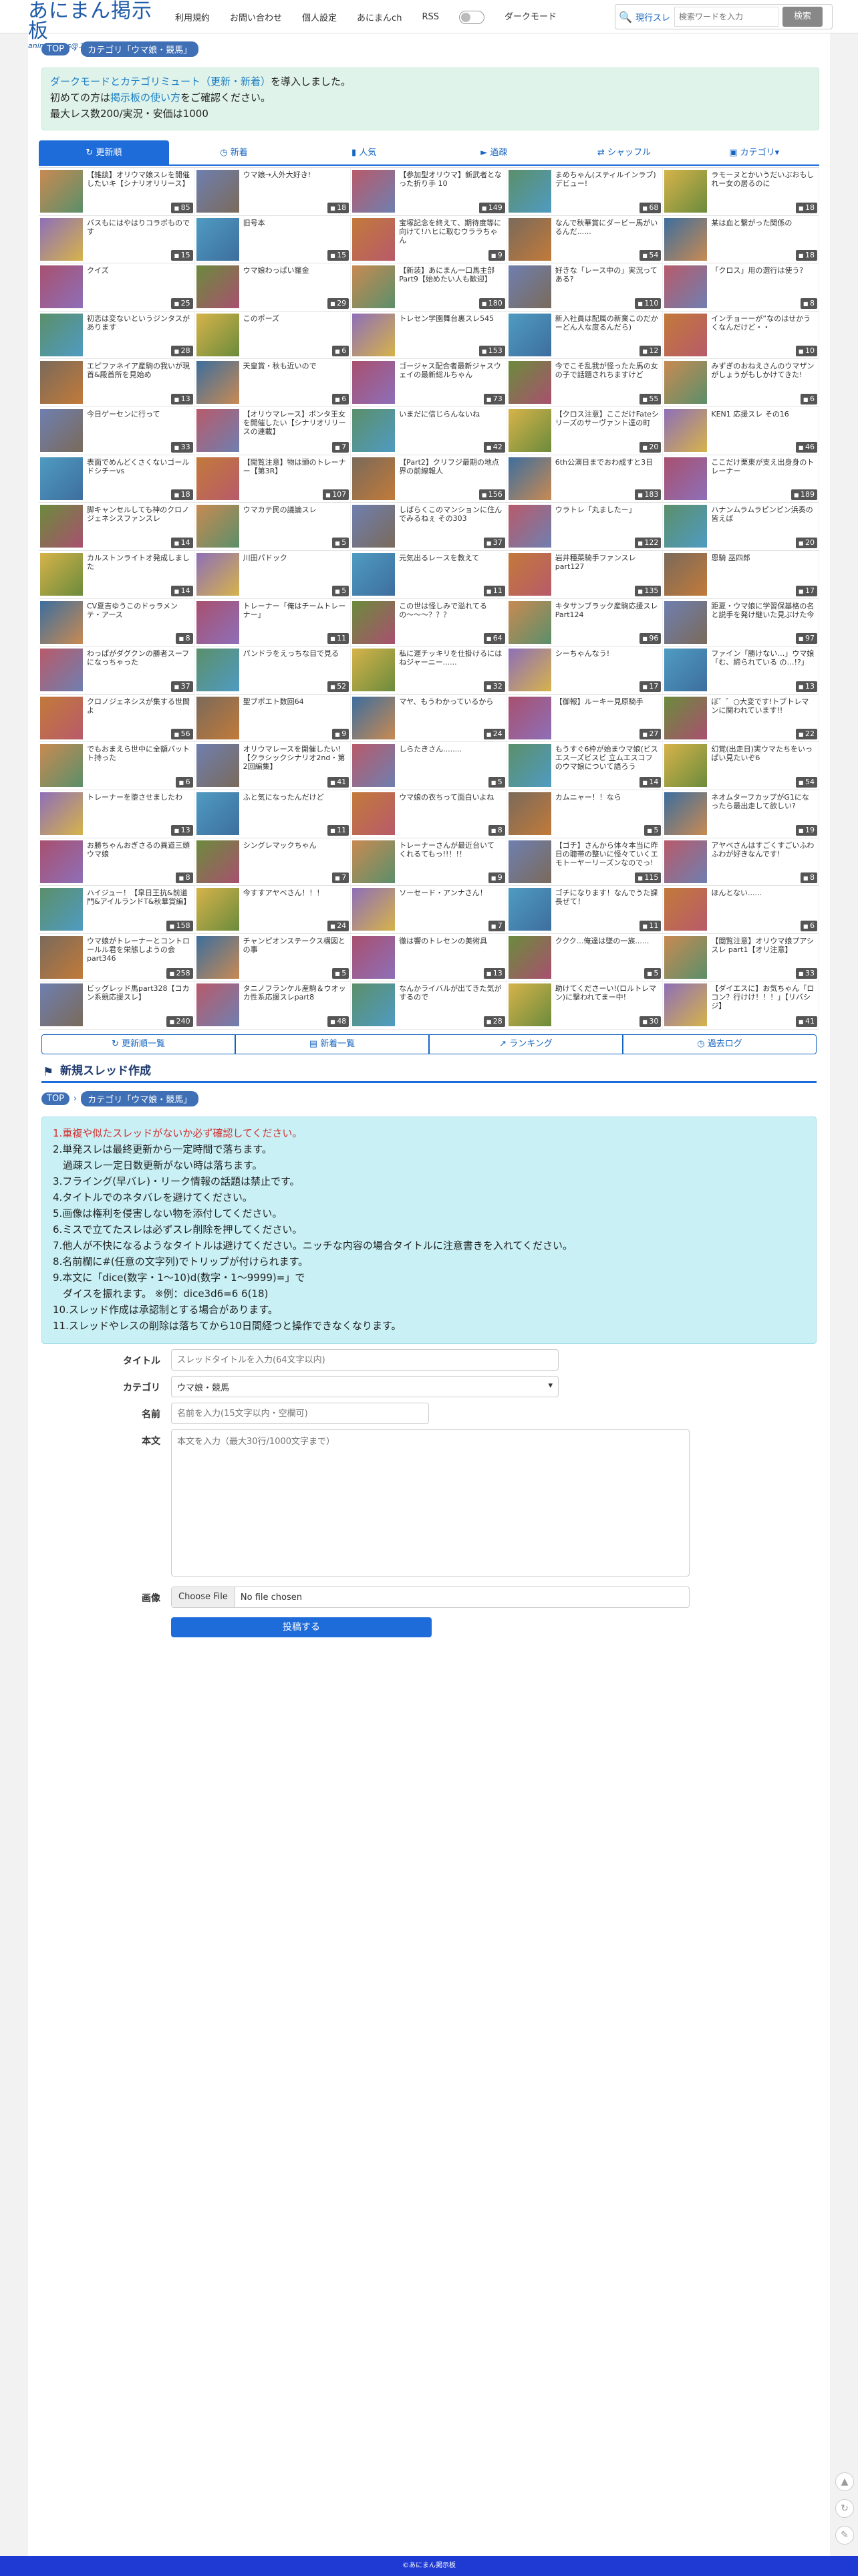  I want to click on thread-title: 【閲覧注意】物は頭のトレーナー【第3R】, so click(295, 471).